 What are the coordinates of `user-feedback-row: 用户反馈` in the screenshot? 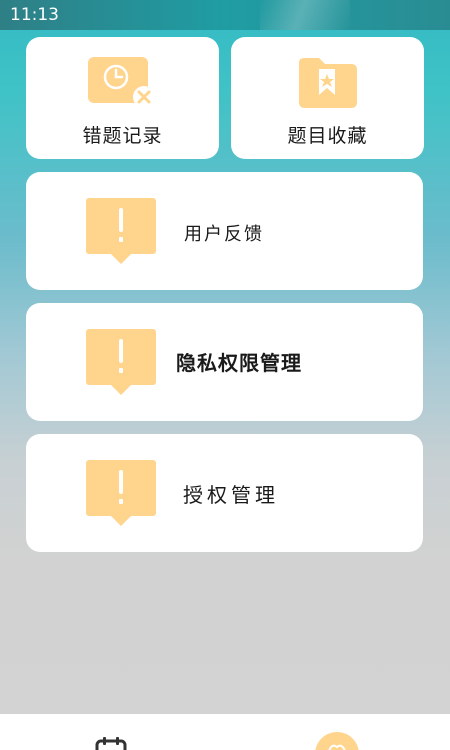 It's located at (224, 231).